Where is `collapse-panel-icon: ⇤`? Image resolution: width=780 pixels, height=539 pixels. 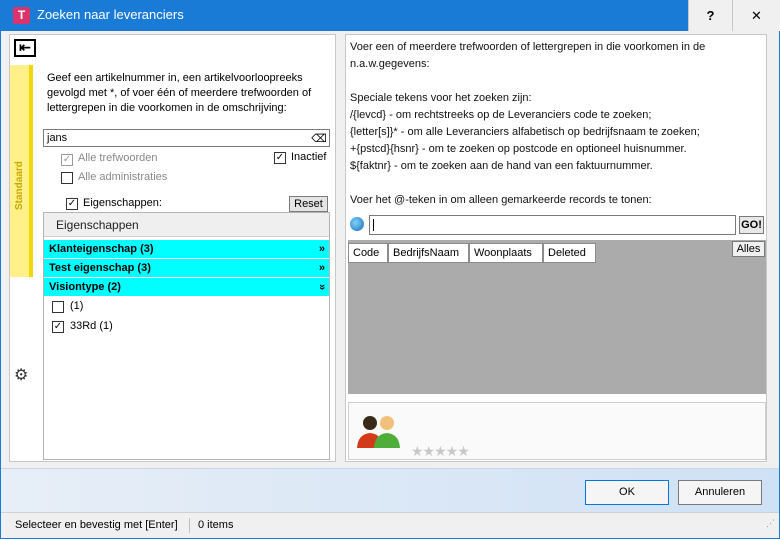
collapse-panel-icon: ⇤ is located at coordinates (25, 48).